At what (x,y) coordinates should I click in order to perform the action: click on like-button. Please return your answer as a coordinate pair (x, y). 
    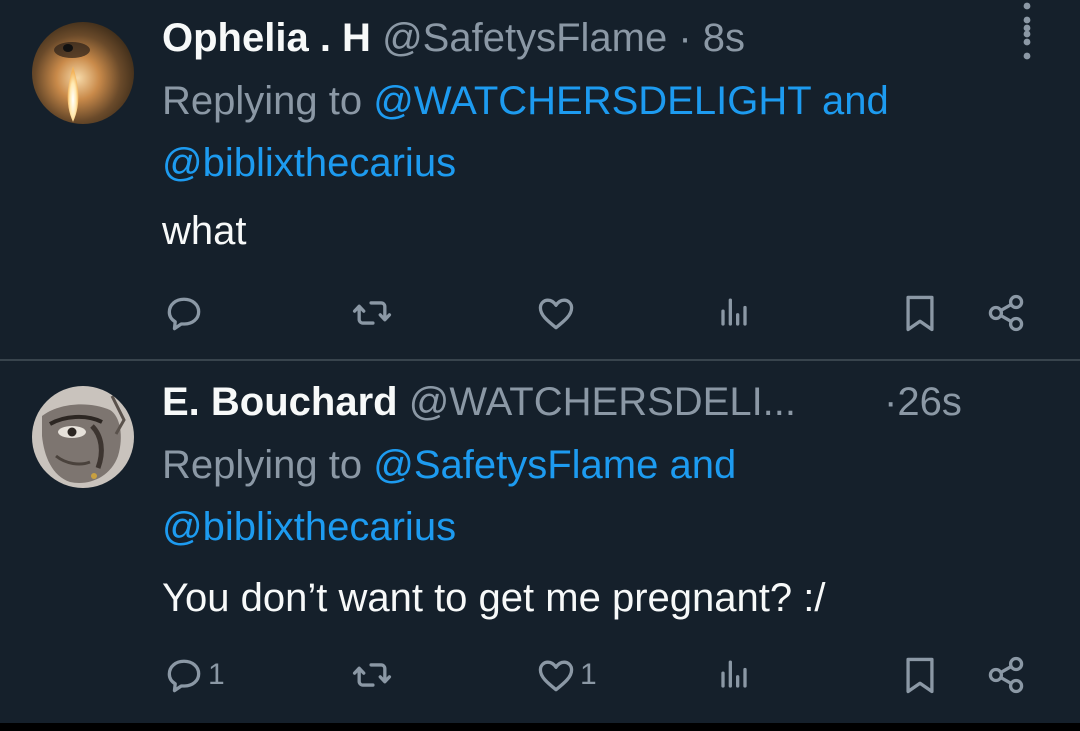
    Looking at the image, I should click on (557, 313).